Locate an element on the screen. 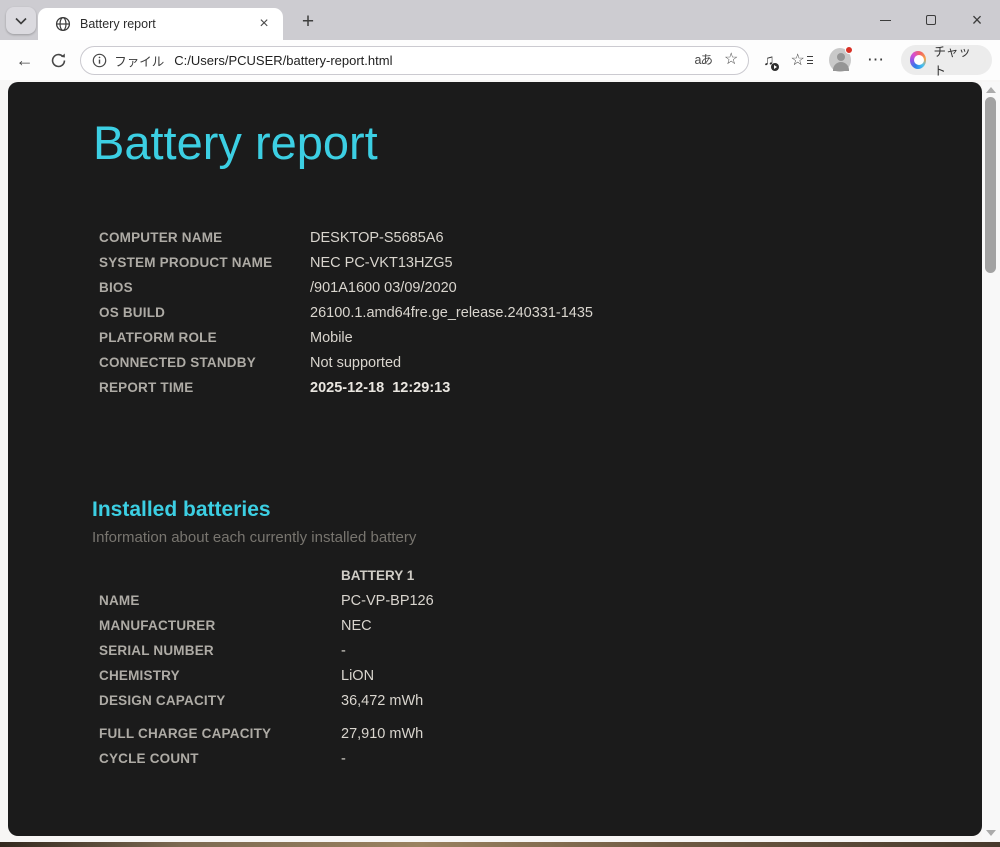  star-icon: ☆ is located at coordinates (797, 60).